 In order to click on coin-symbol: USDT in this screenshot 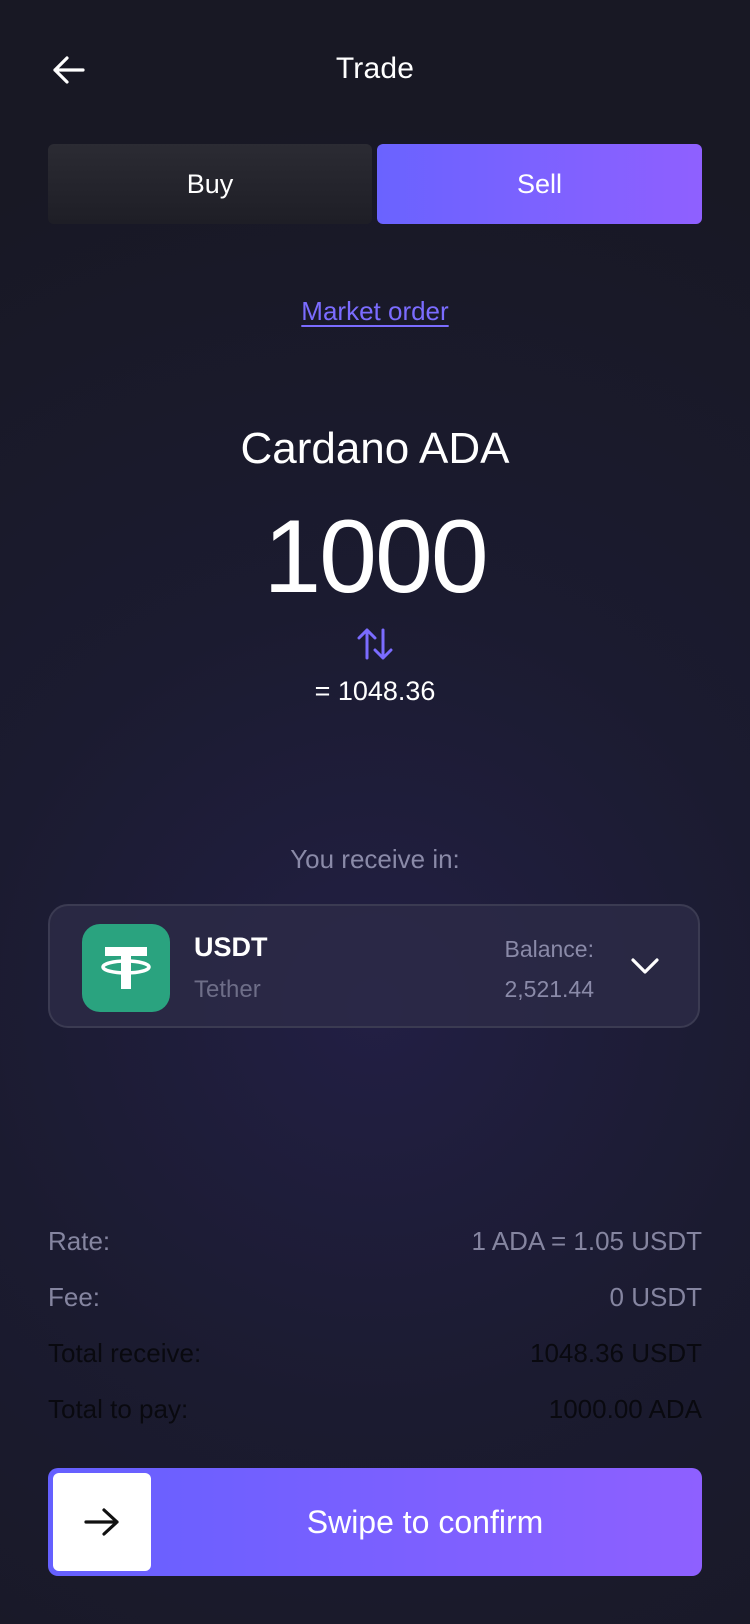, I will do `click(231, 947)`.